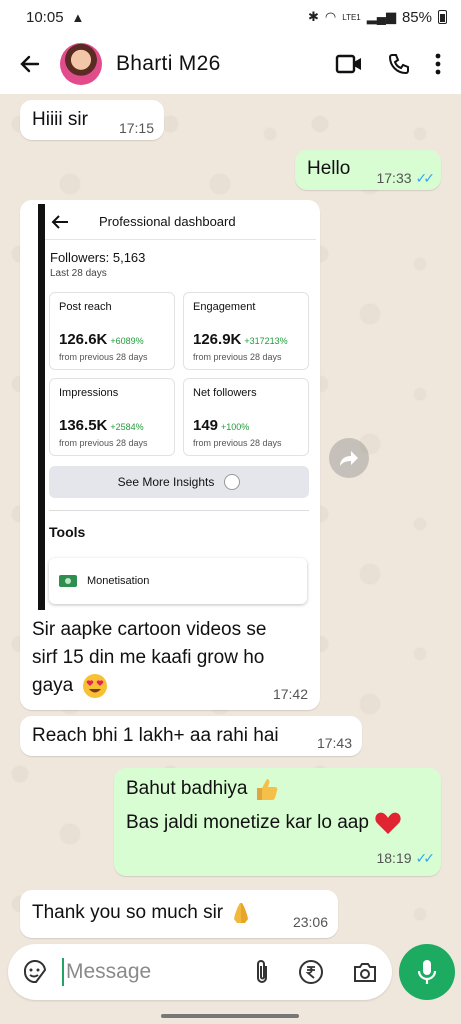 This screenshot has height=1024, width=461. Describe the element at coordinates (230, 64) in the screenshot. I see `chat-header: Bharti M26` at that location.